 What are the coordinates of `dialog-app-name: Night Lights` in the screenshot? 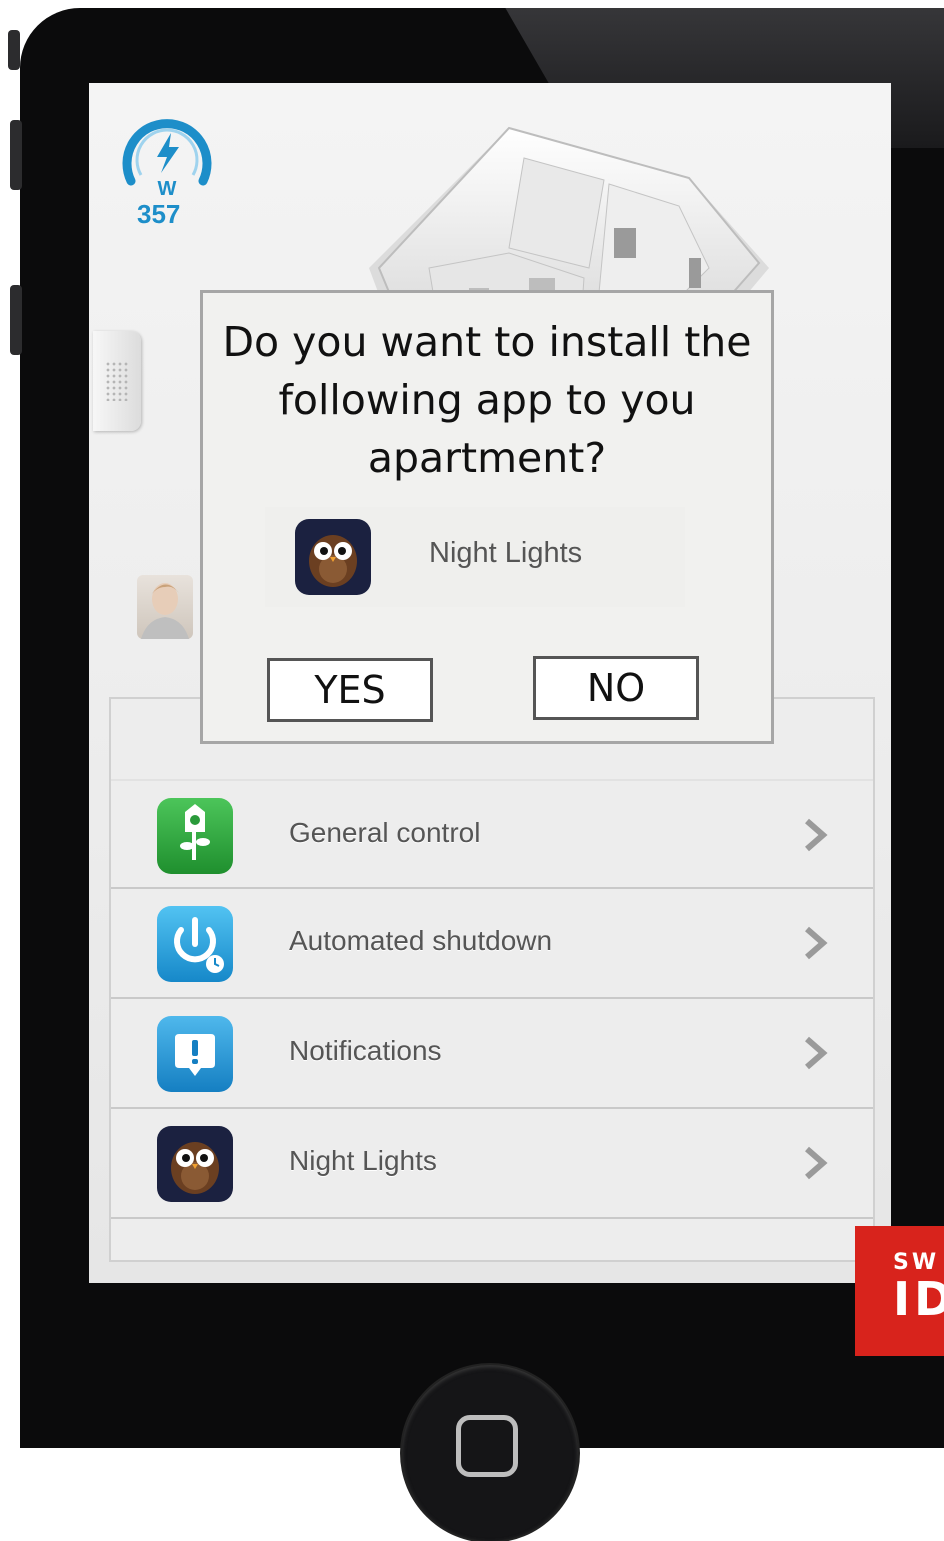 It's located at (506, 553).